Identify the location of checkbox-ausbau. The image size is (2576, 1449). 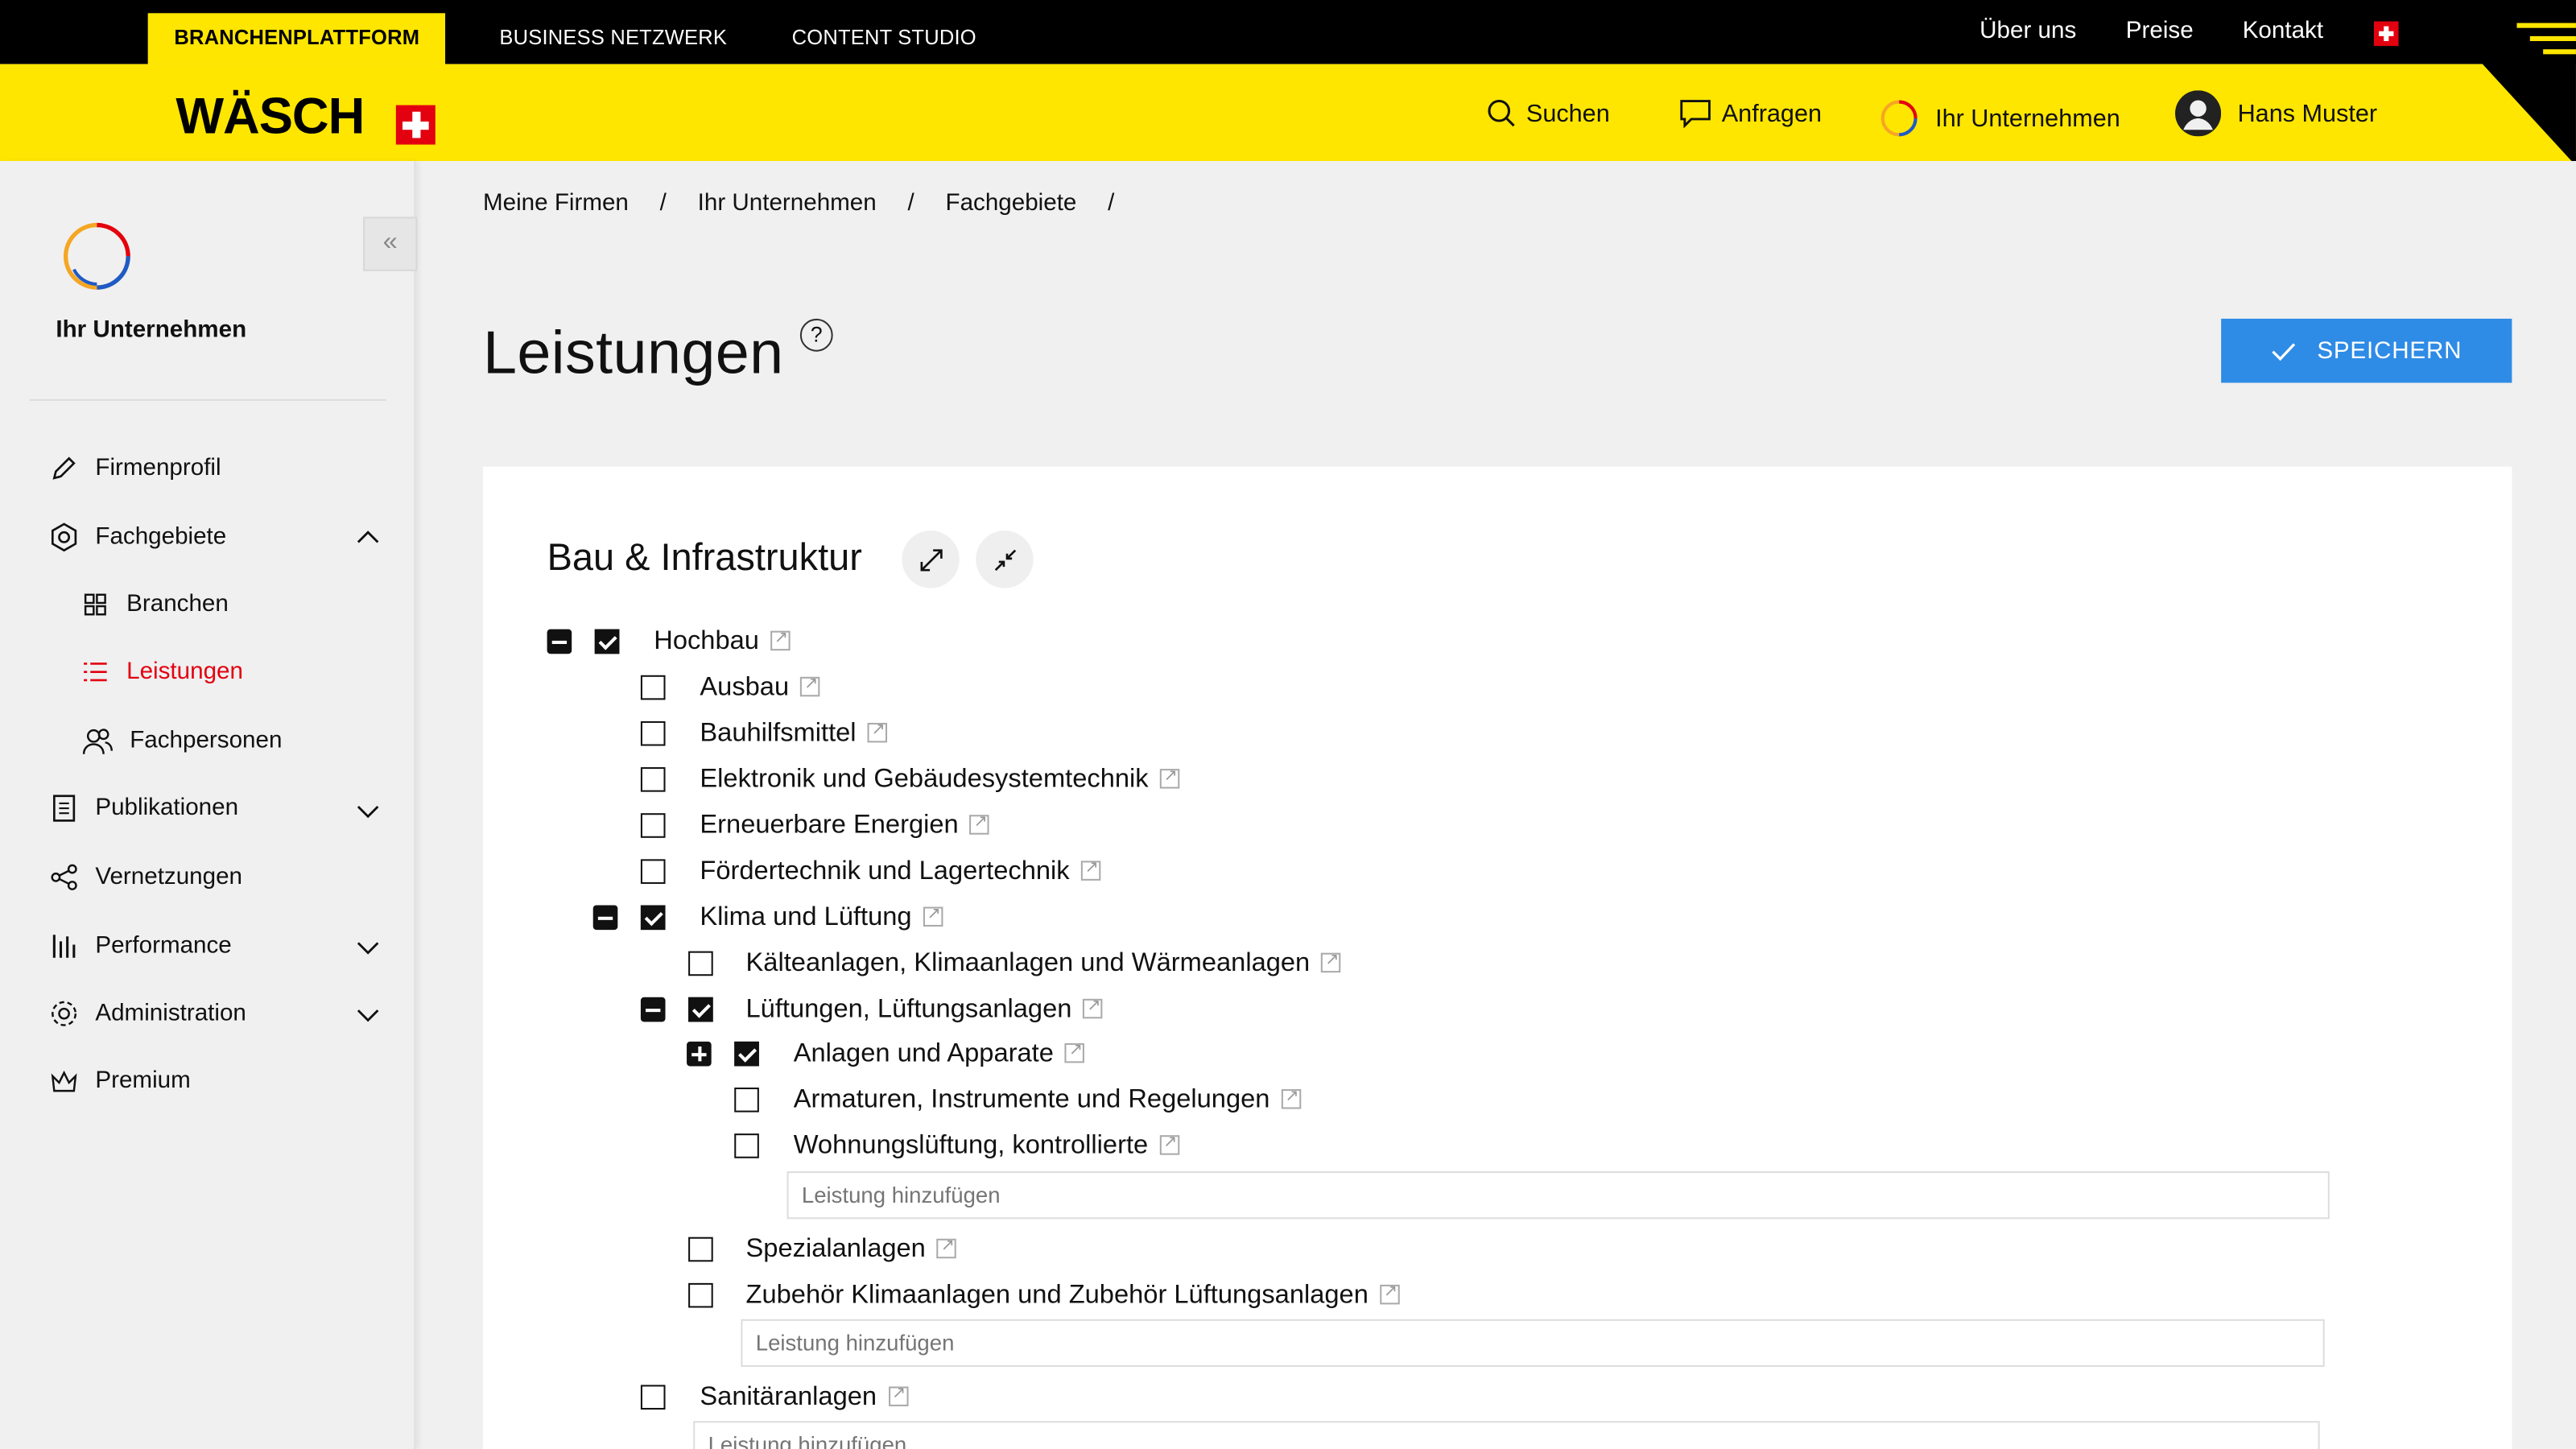
(653, 687).